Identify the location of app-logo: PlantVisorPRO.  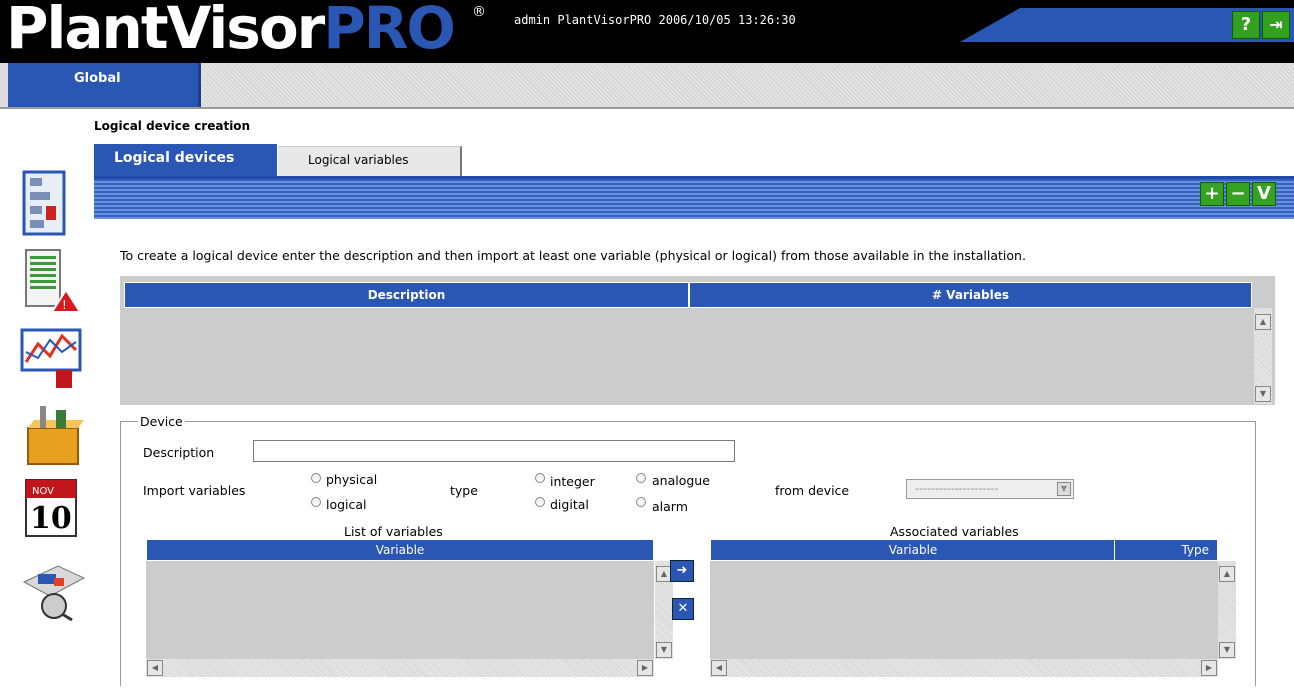
(231, 34).